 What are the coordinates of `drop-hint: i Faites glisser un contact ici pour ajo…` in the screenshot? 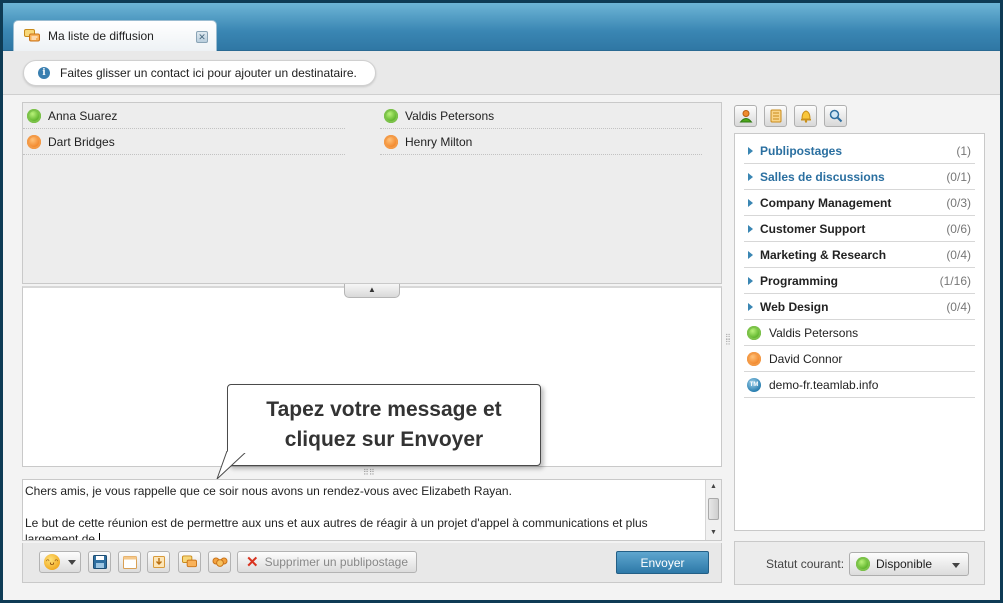 It's located at (199, 73).